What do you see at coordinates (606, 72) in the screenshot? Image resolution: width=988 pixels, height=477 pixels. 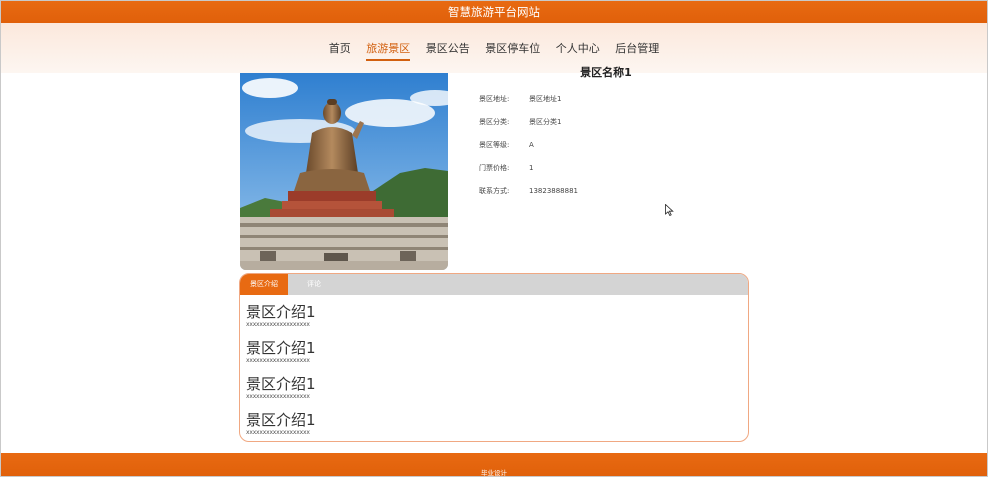 I see `scenic-spot-name: 景区名称1` at bounding box center [606, 72].